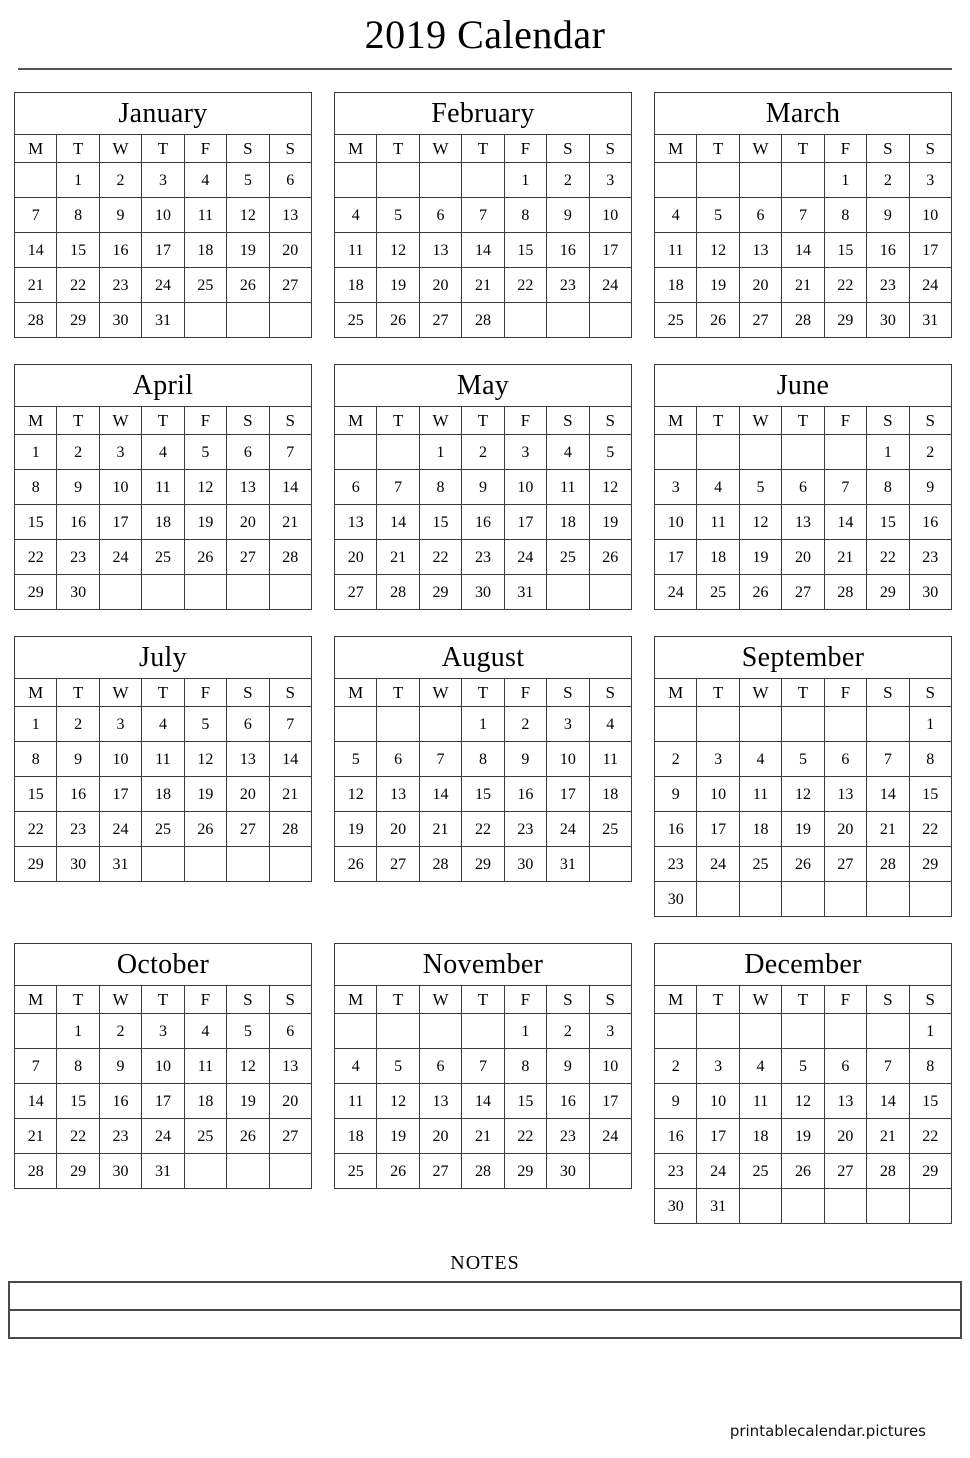 Image resolution: width=970 pixels, height=1458 pixels. Describe the element at coordinates (120, 864) in the screenshot. I see `day-cell: 31` at that location.